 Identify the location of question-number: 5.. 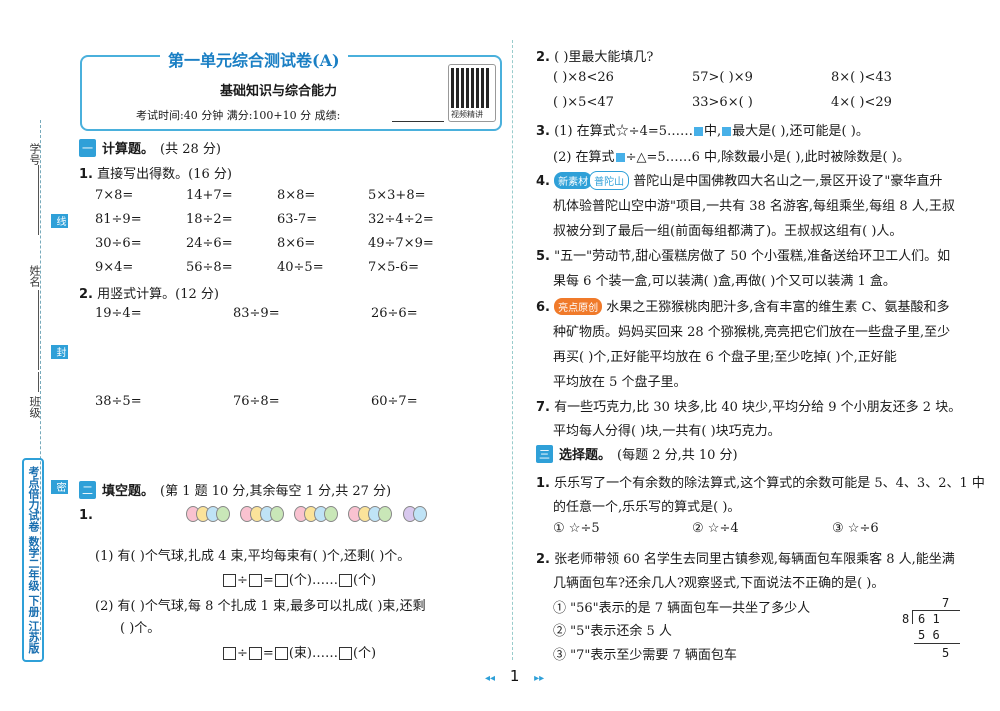
(543, 256).